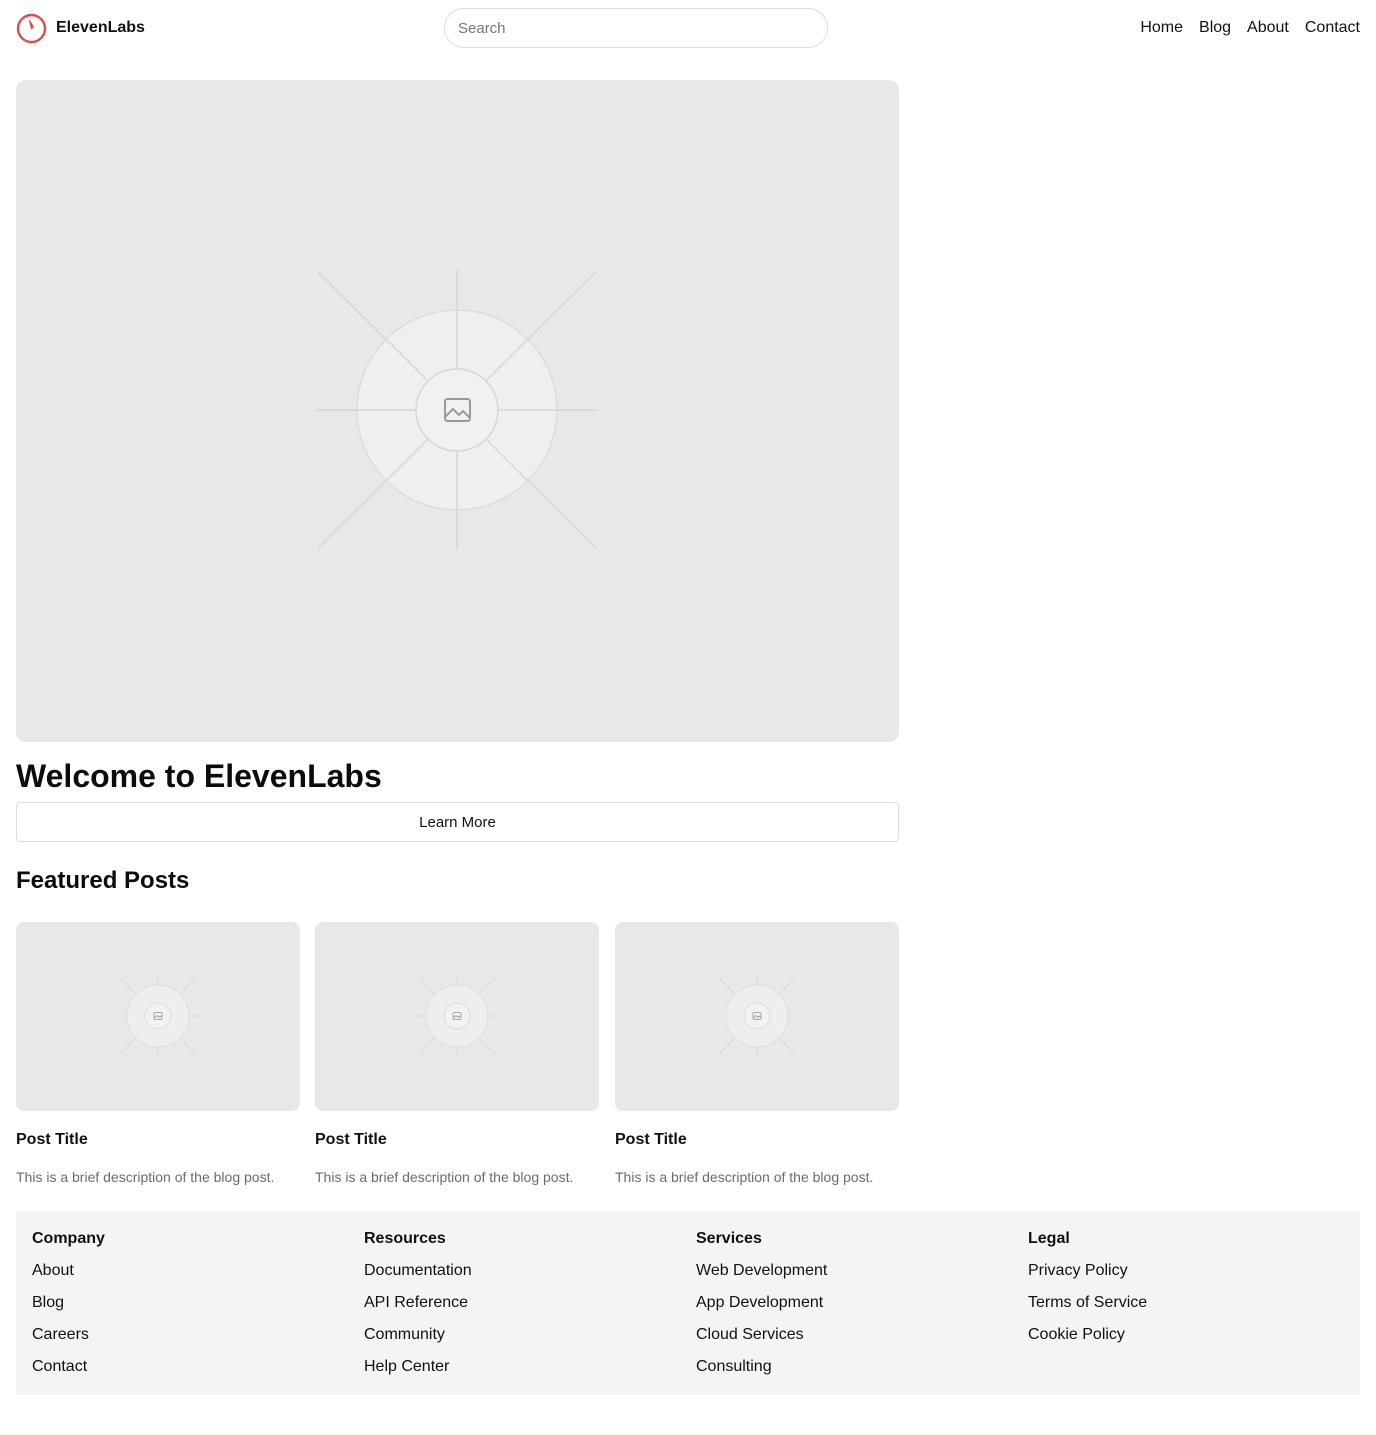 The image size is (1376, 1435). What do you see at coordinates (636, 28) in the screenshot?
I see `search-input` at bounding box center [636, 28].